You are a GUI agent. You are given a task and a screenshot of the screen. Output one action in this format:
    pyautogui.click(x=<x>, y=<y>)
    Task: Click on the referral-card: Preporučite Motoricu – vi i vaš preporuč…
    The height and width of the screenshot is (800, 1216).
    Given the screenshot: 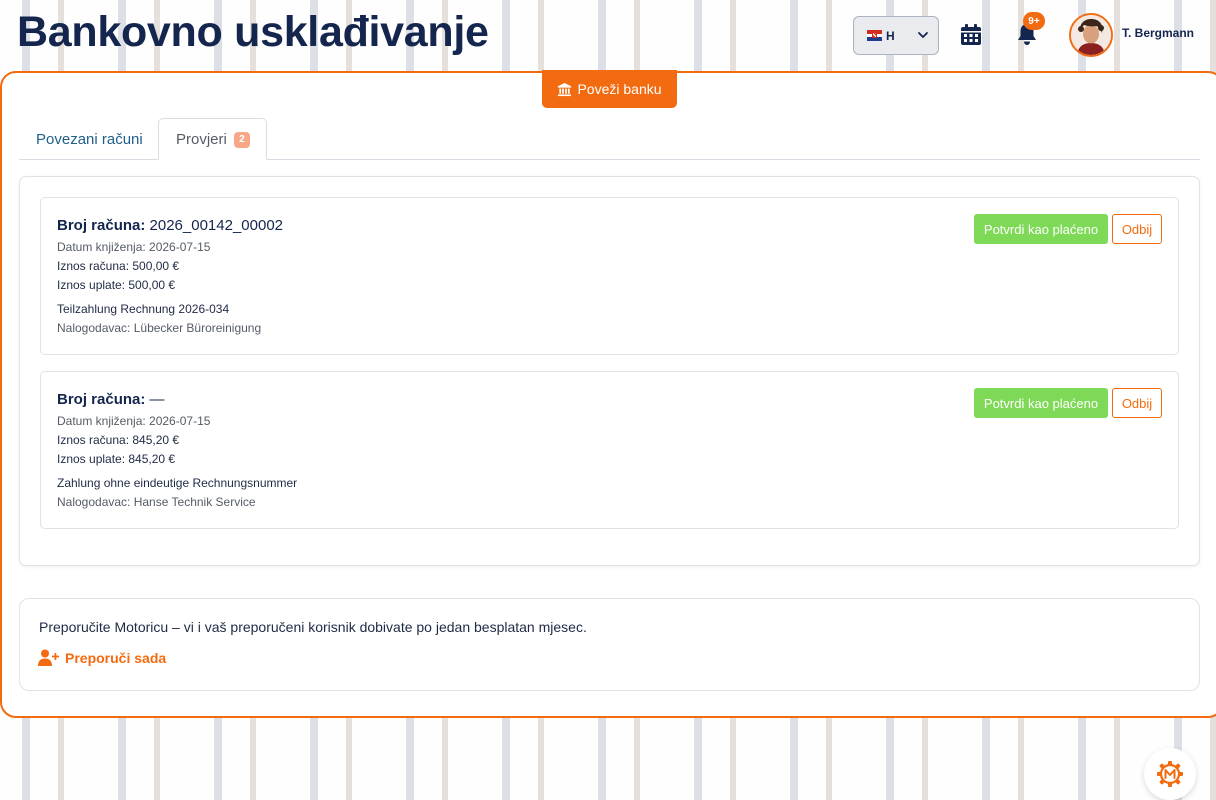 What is the action you would take?
    pyautogui.click(x=609, y=644)
    